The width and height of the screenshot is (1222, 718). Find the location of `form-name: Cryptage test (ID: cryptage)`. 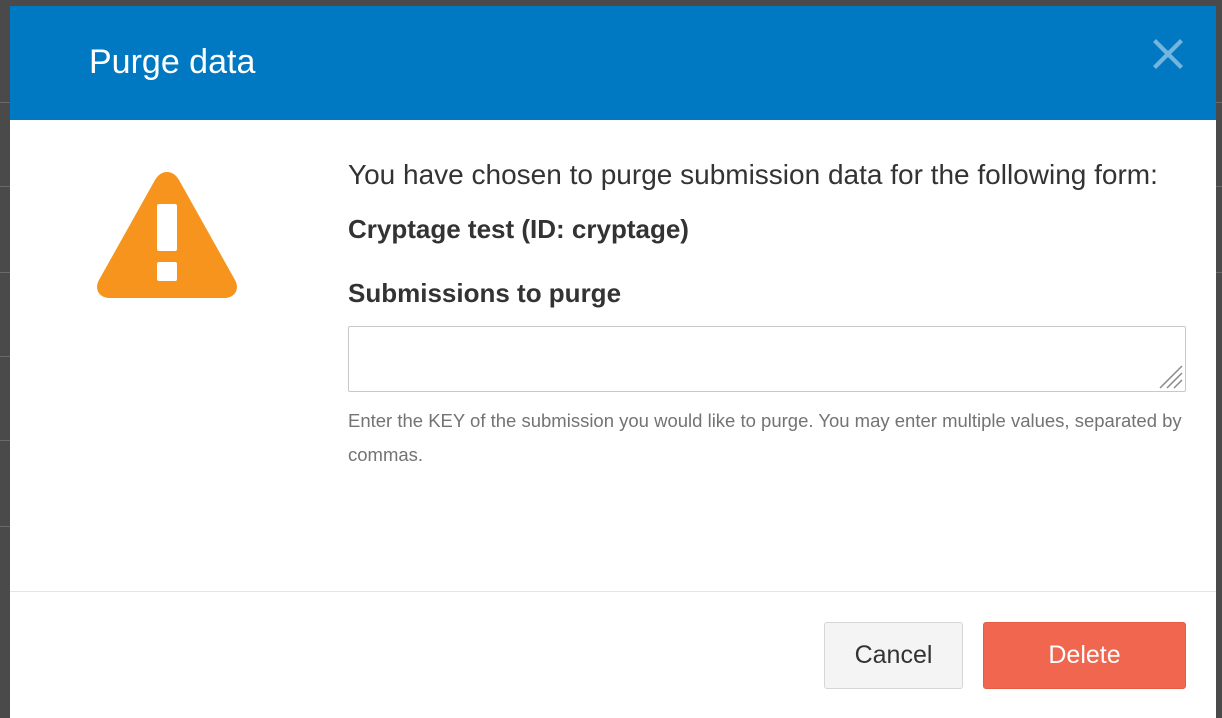

form-name: Cryptage test (ID: cryptage) is located at coordinates (518, 229).